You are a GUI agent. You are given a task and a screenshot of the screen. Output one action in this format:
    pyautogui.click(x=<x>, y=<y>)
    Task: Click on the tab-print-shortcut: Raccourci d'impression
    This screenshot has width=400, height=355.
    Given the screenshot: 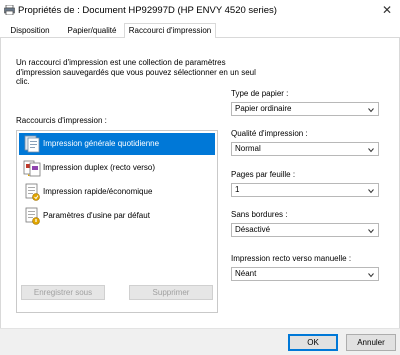 What is the action you would take?
    pyautogui.click(x=170, y=31)
    